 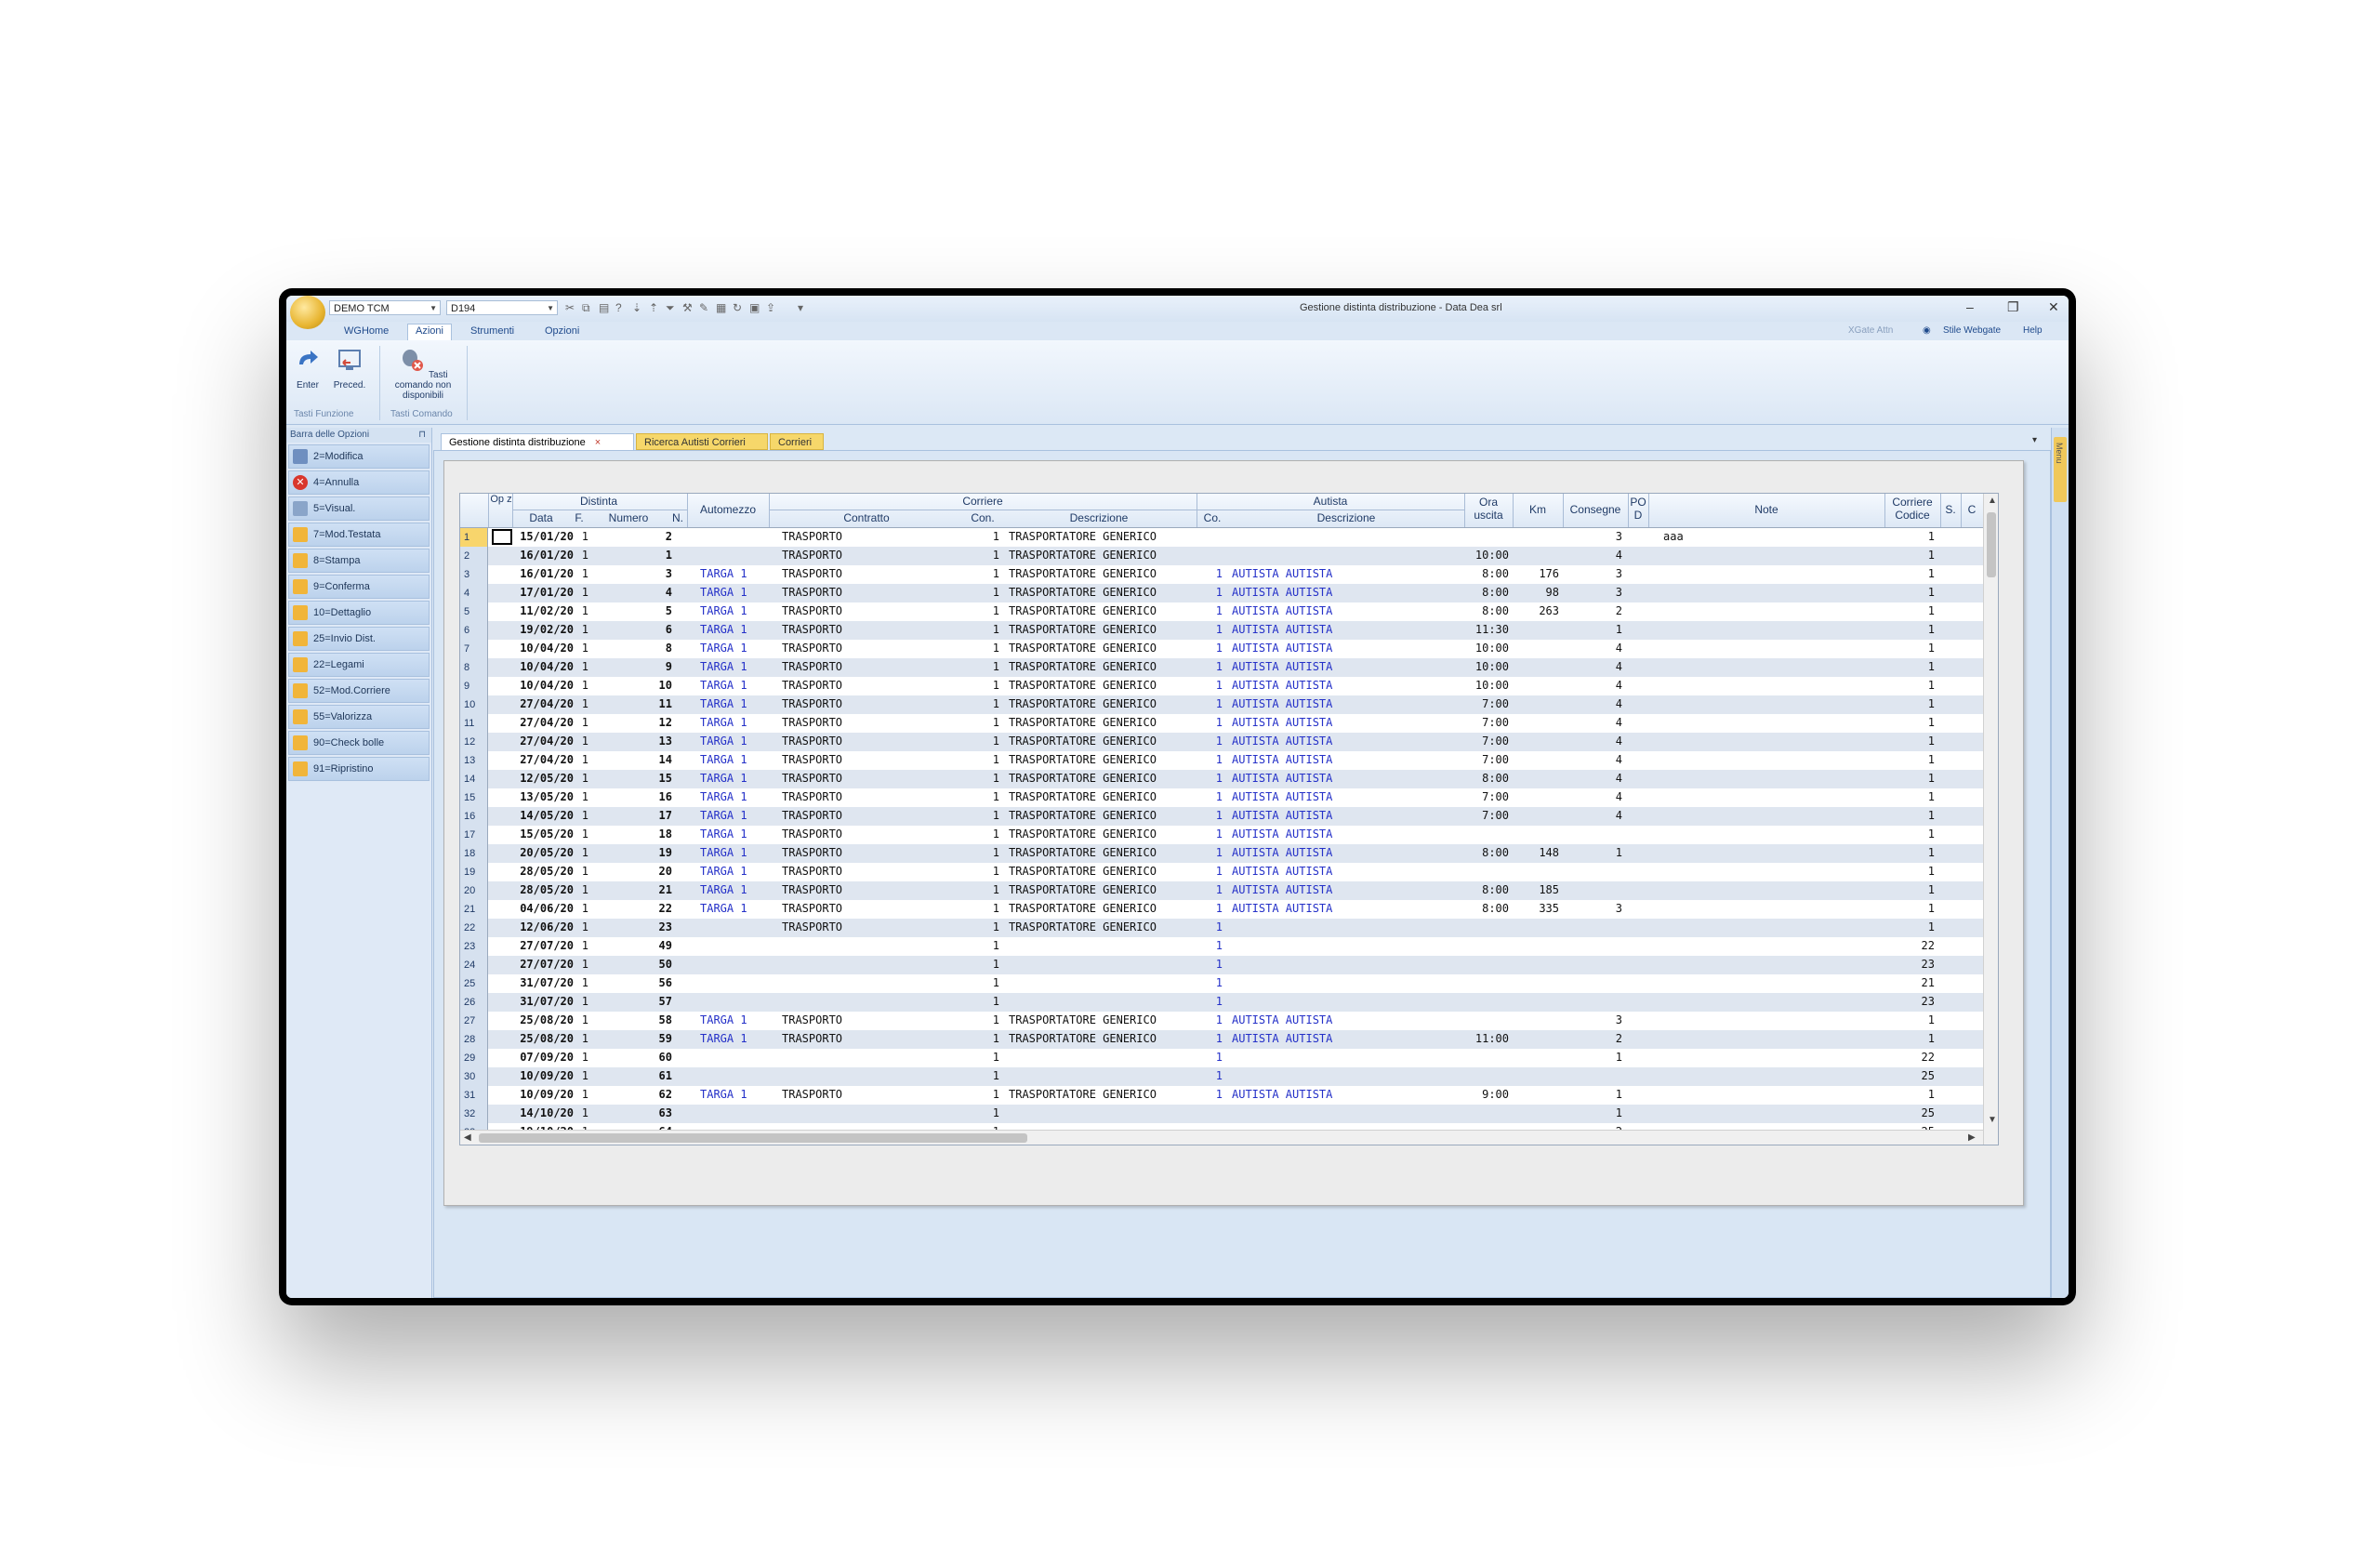 What do you see at coordinates (1538, 509) in the screenshot?
I see `header-km: Km` at bounding box center [1538, 509].